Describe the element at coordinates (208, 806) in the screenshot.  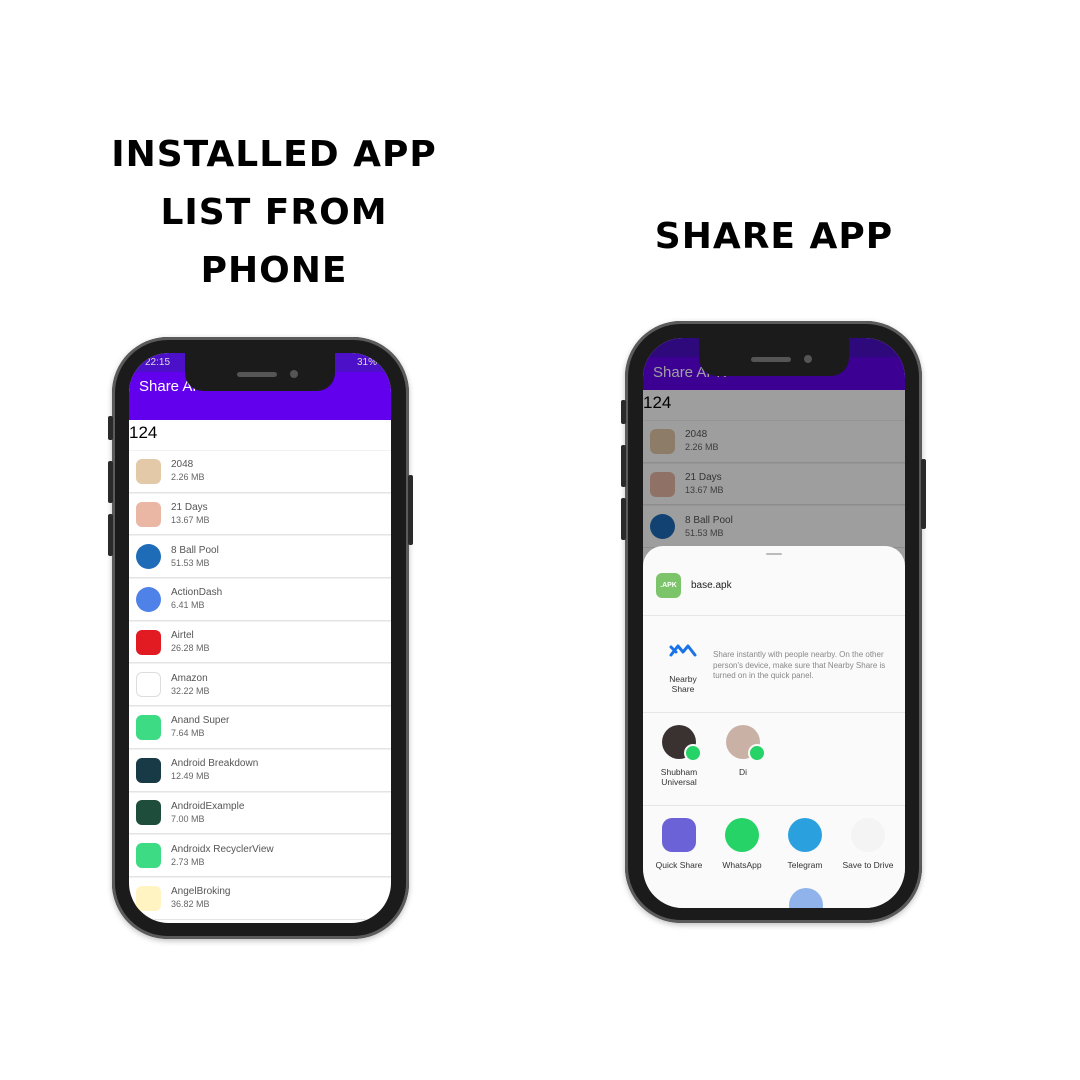
I see `app-name: AndroidExample` at that location.